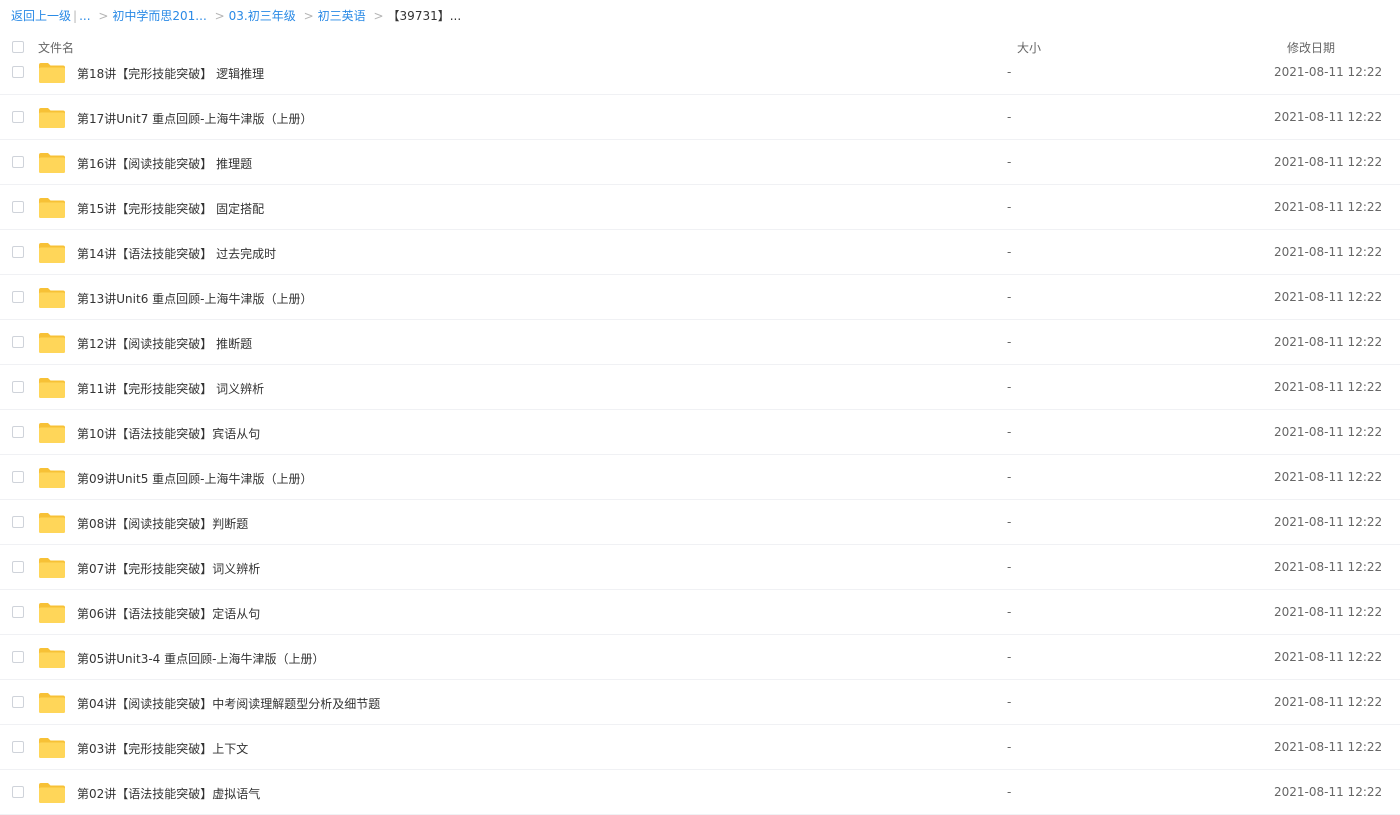 The image size is (1400, 815). What do you see at coordinates (700, 792) in the screenshot?
I see `file-row: 第02讲【语法技能突破】虚拟语气 - 2021-08-11 12:22` at bounding box center [700, 792].